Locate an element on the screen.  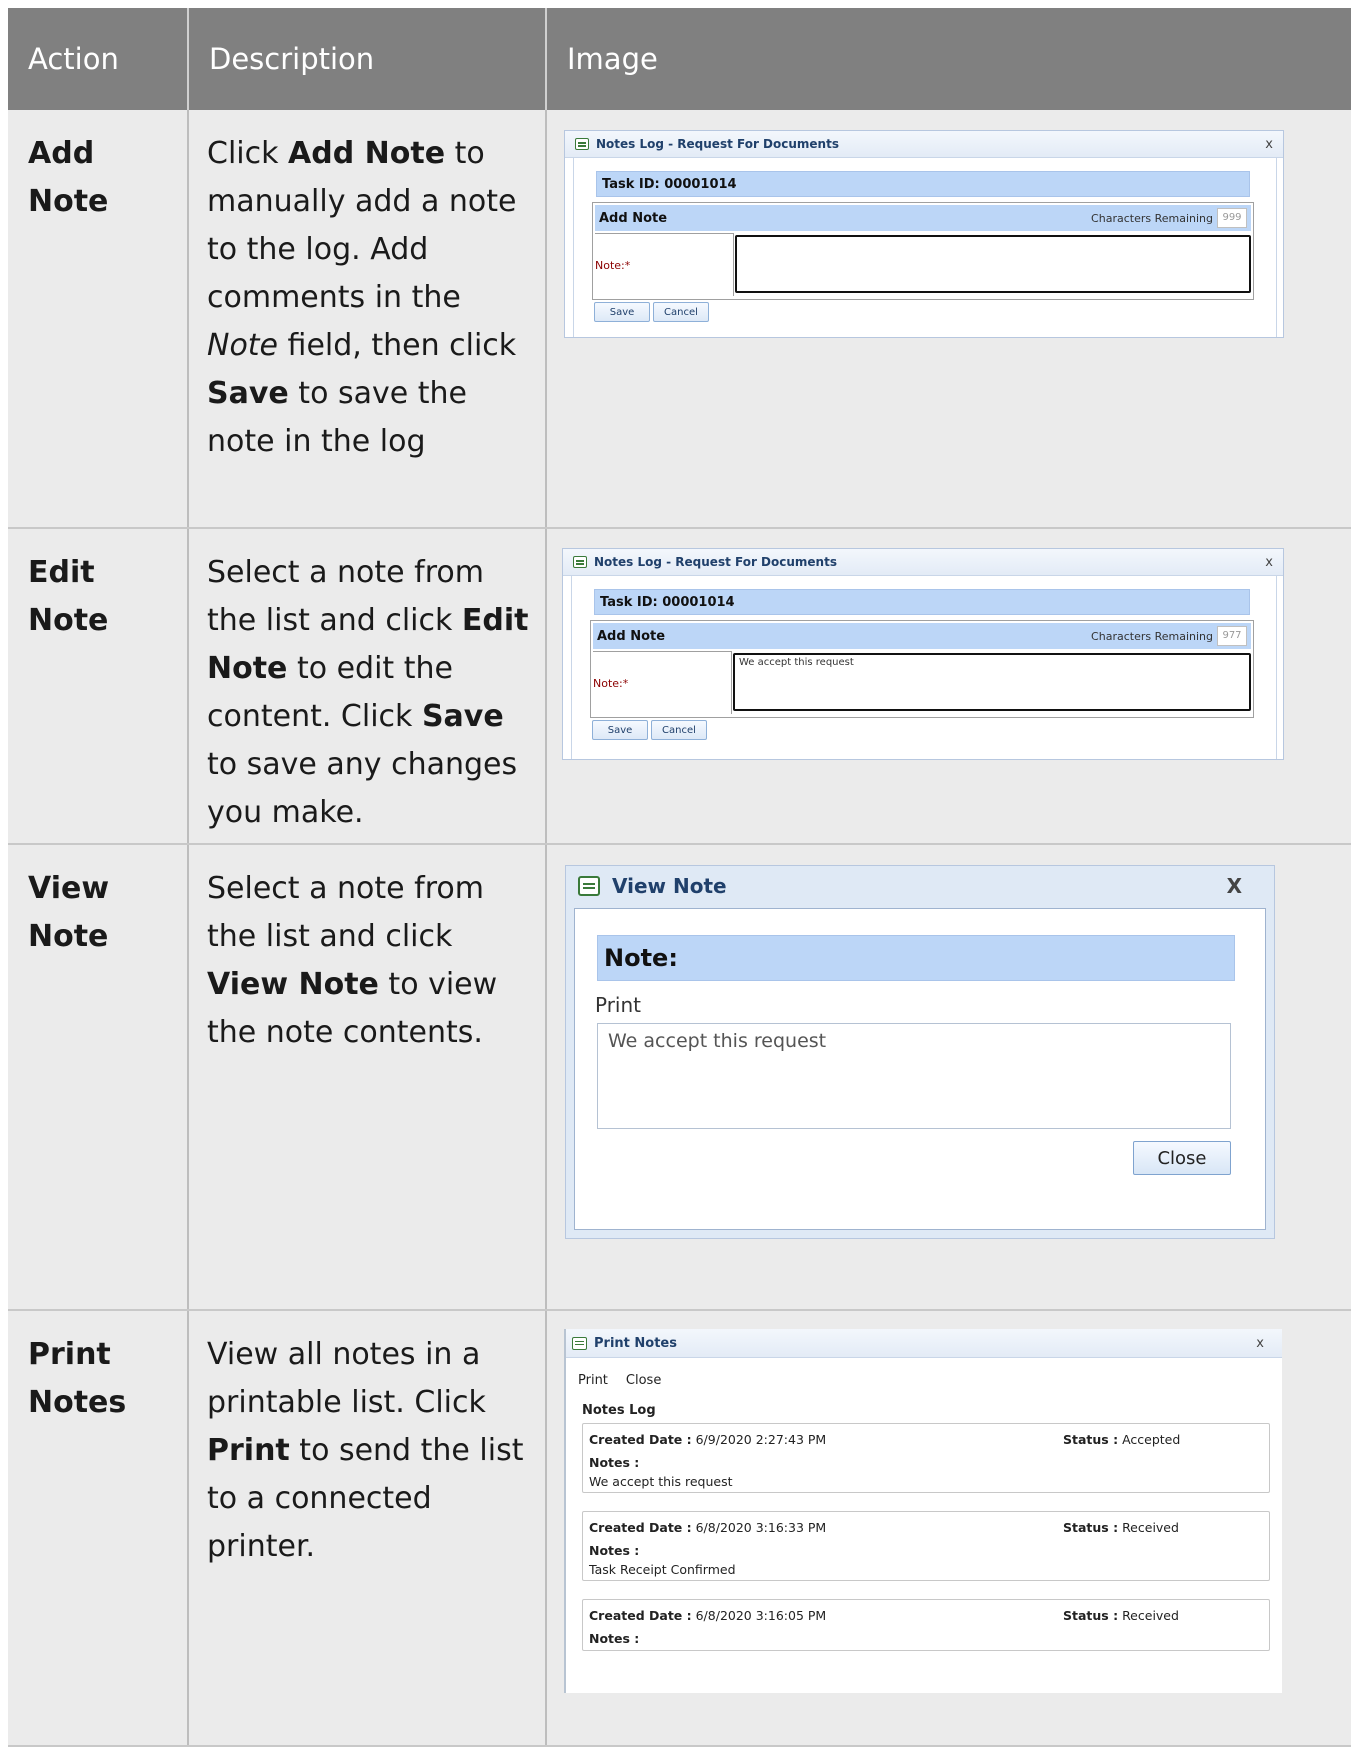
emphasis-text: Print is located at coordinates (248, 1450).